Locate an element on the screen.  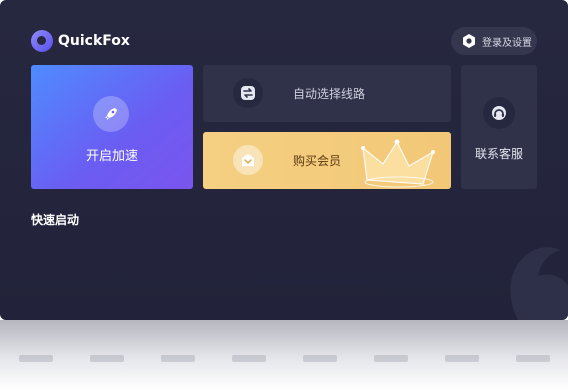
gift-bag-icon is located at coordinates (248, 160).